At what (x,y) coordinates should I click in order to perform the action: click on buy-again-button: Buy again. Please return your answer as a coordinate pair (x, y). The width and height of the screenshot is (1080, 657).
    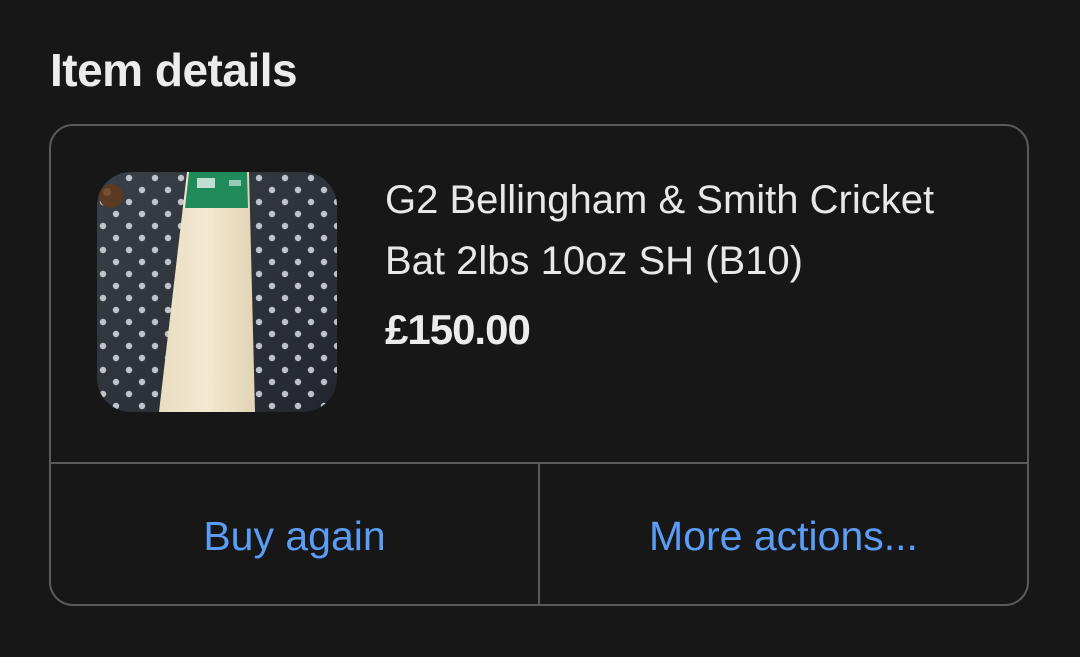
    Looking at the image, I should click on (294, 533).